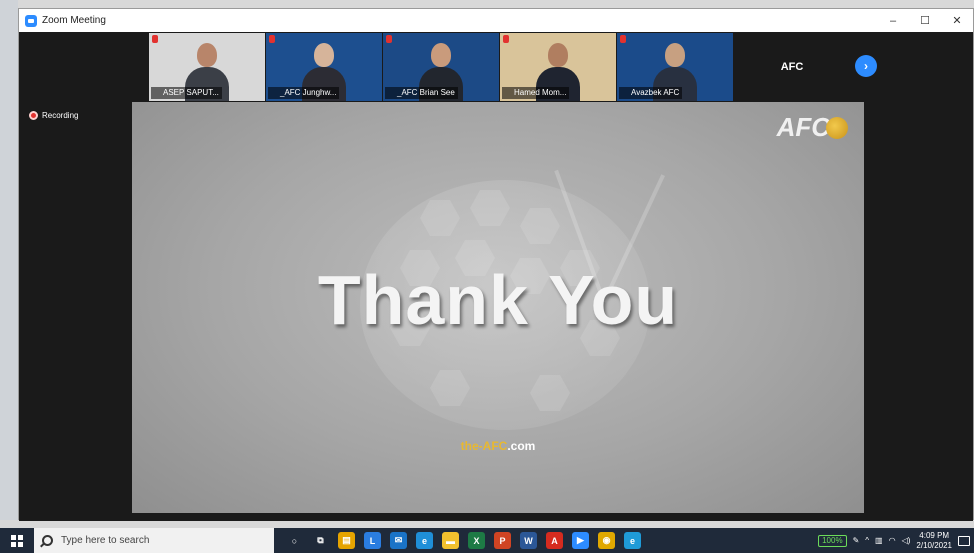 This screenshot has height=553, width=974. I want to click on clock: 4:09 PM 2/10/2021, so click(934, 541).